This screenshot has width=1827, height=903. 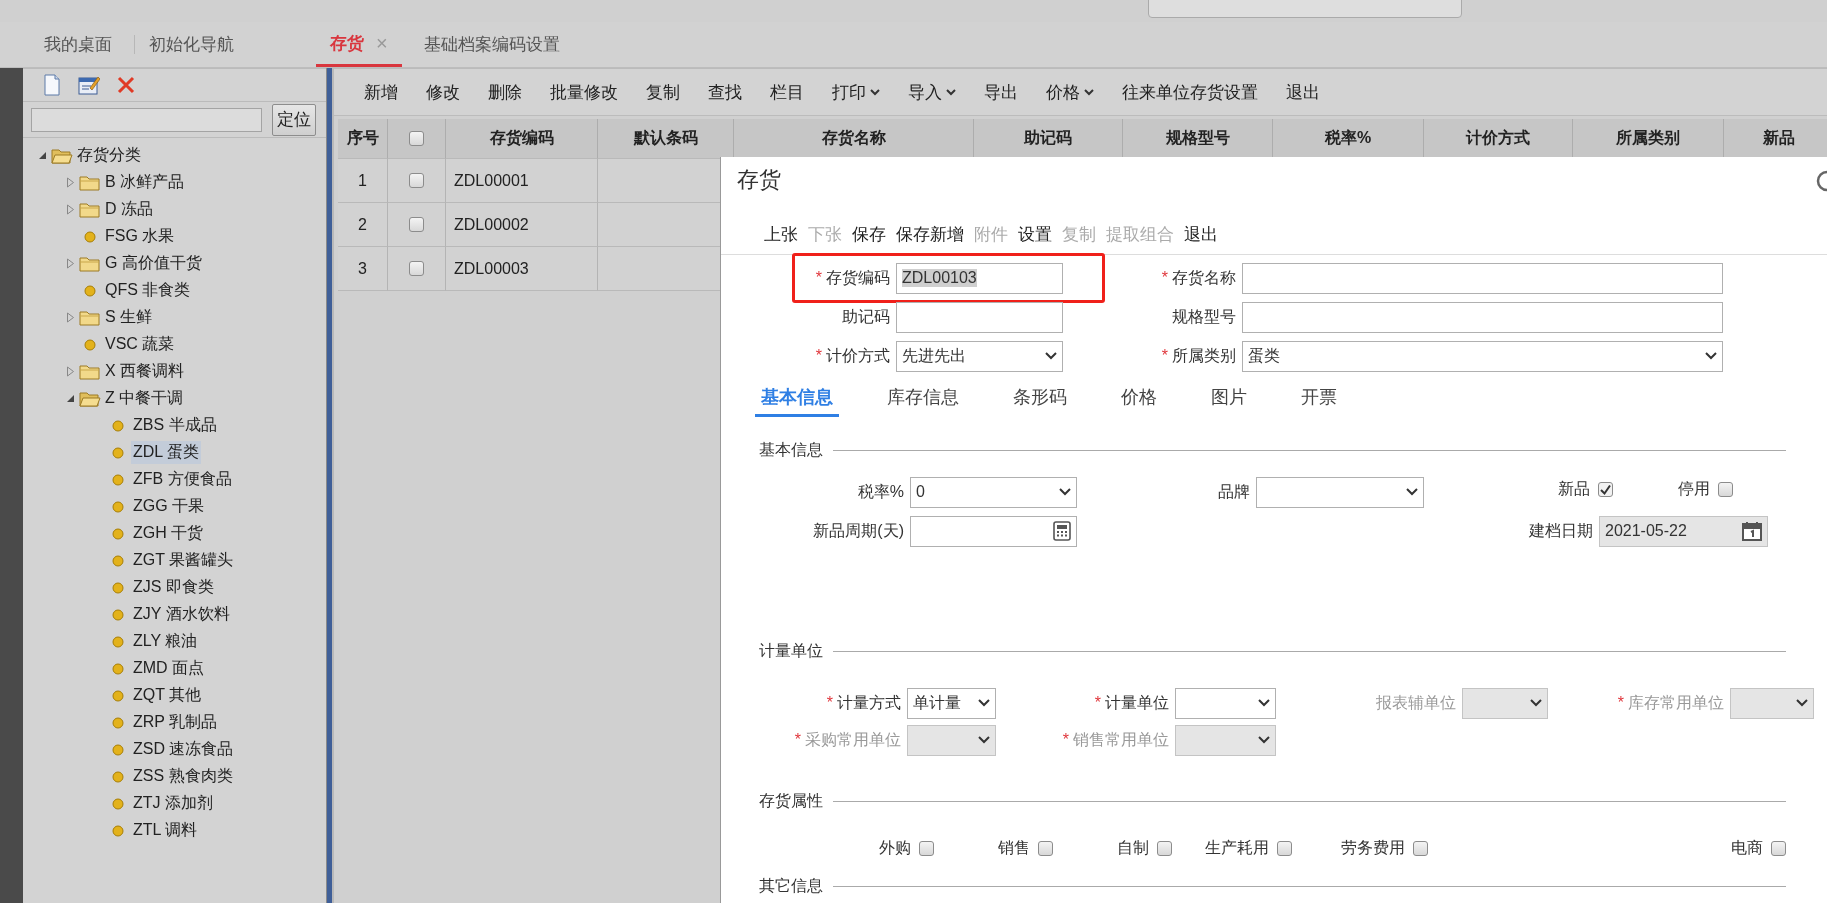 I want to click on dropdown: 0, so click(x=993, y=492).